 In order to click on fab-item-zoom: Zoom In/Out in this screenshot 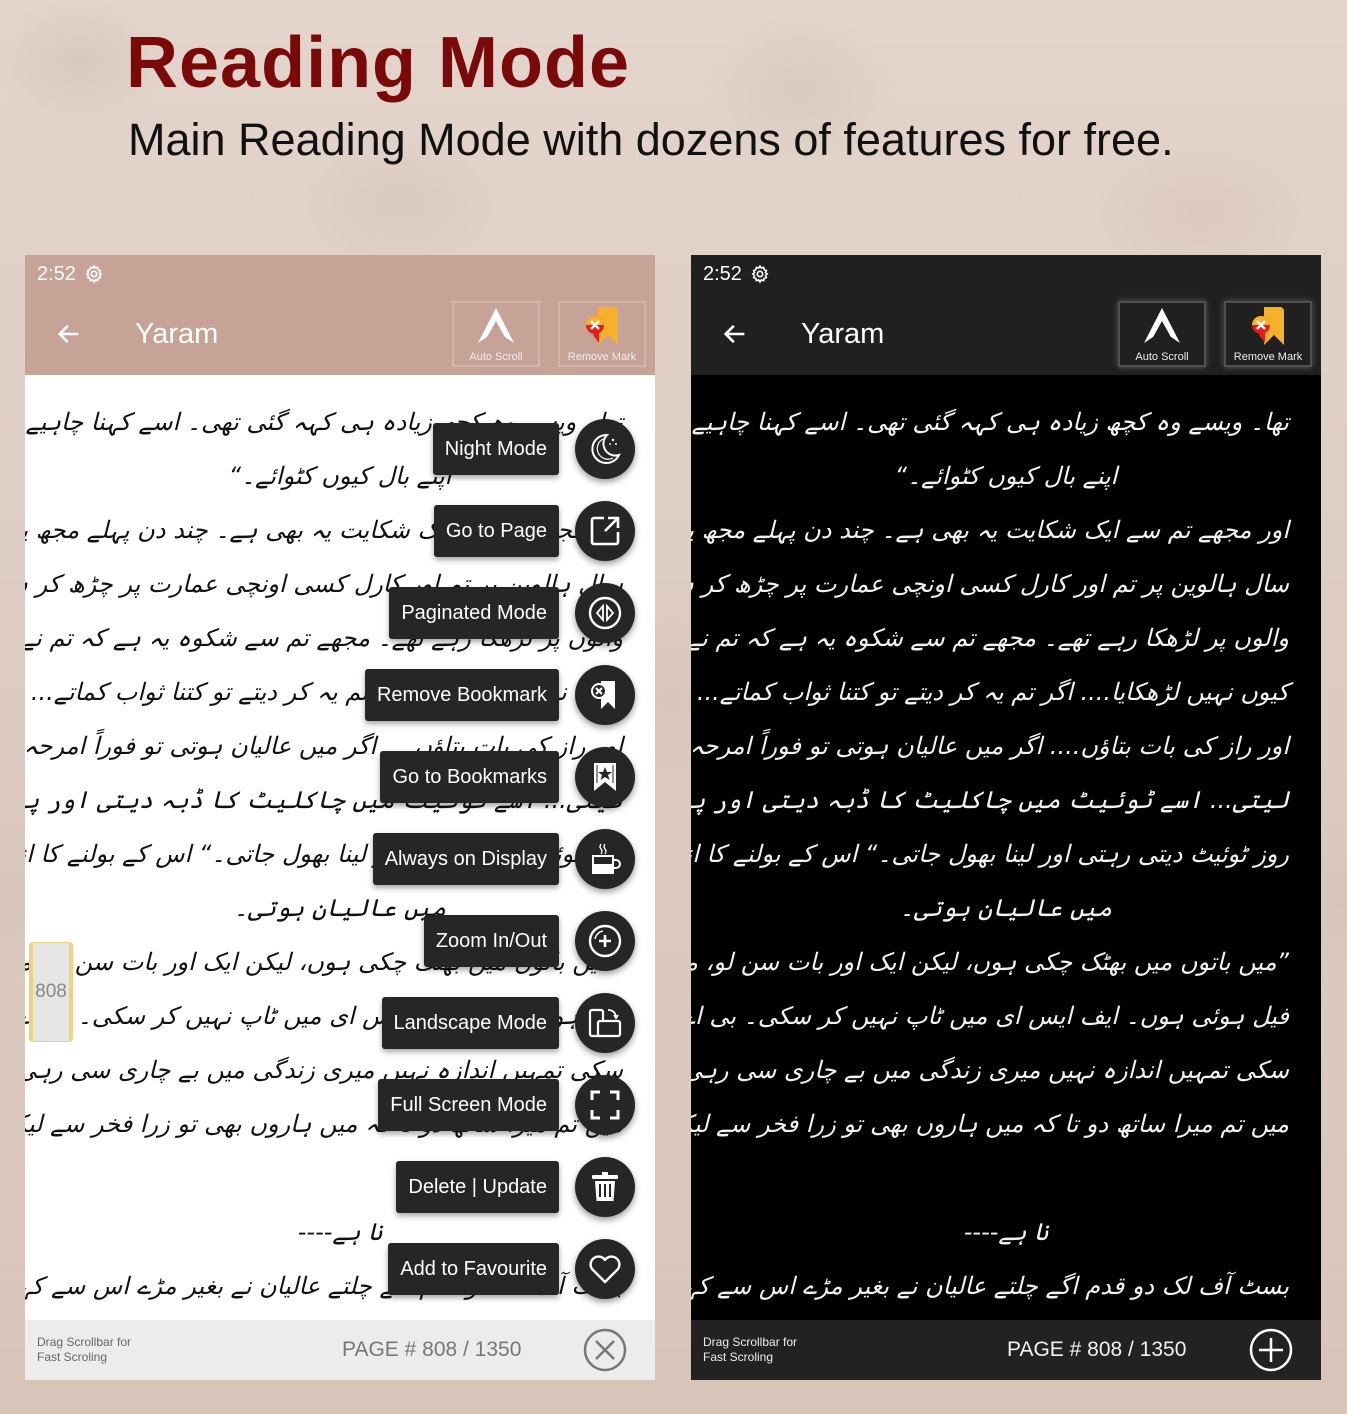, I will do `click(529, 941)`.